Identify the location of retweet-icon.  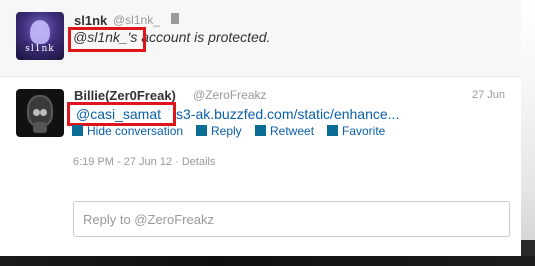
(260, 130).